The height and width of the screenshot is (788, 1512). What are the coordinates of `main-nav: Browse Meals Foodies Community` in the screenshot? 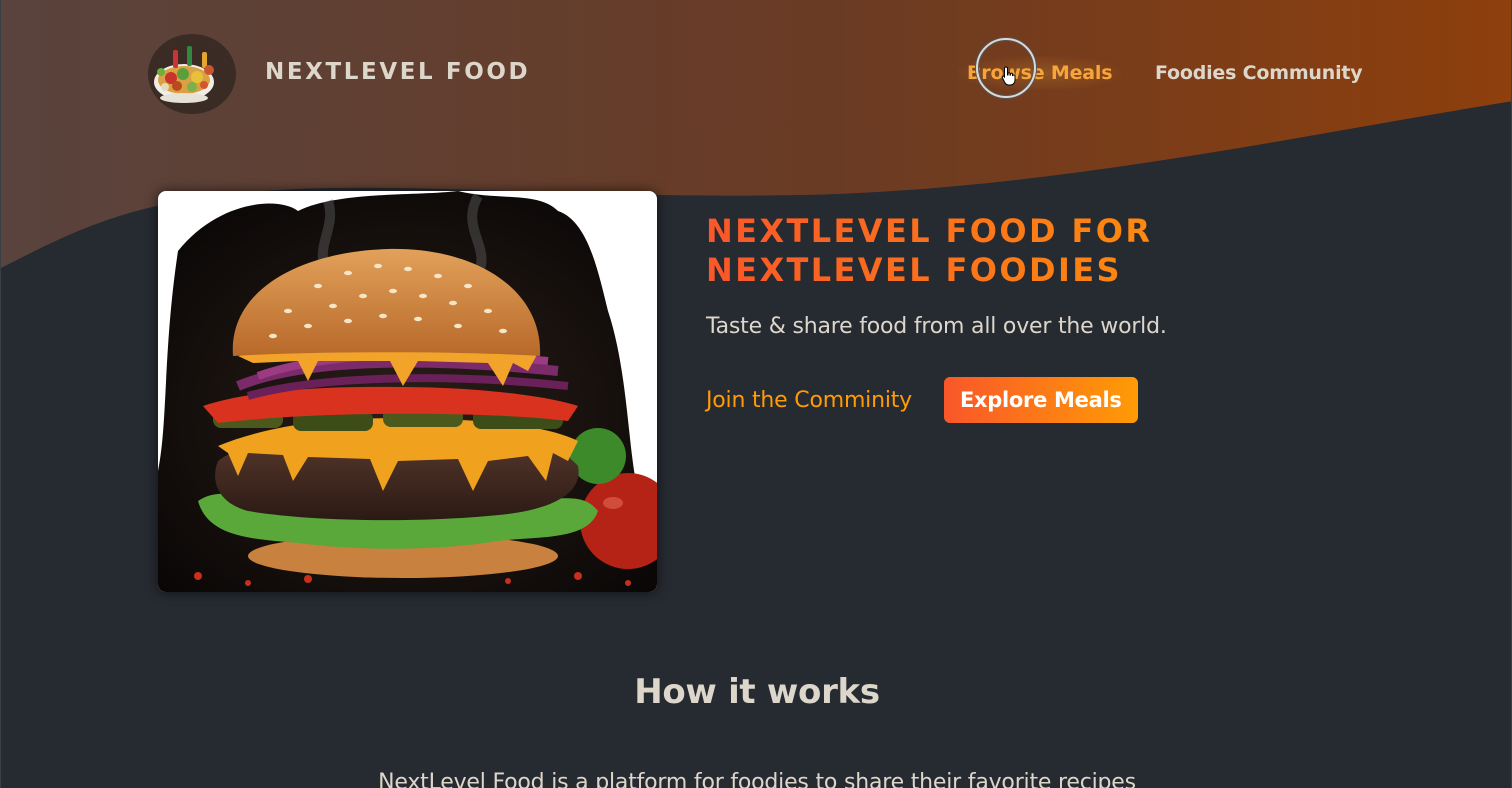 It's located at (756, 73).